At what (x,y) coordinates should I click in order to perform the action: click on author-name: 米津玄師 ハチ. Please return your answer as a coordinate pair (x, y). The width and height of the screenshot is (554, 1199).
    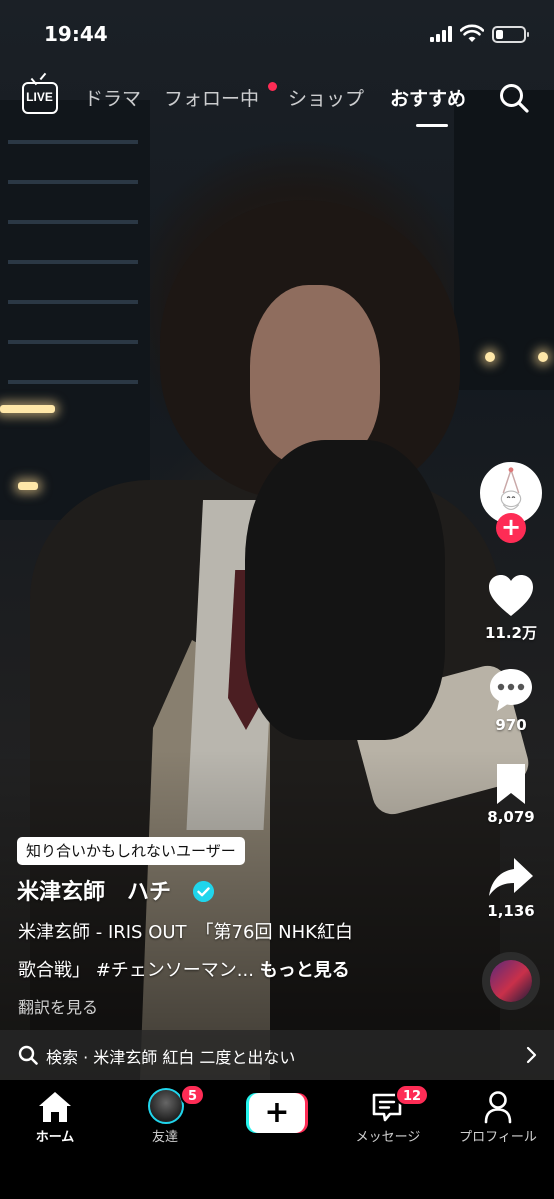
    Looking at the image, I should click on (94, 890).